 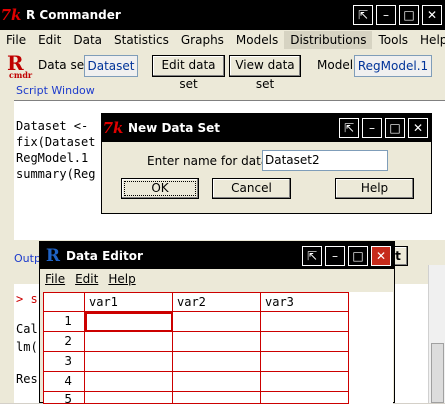 What do you see at coordinates (20, 65) in the screenshot?
I see `rcmdr-logo: Rcmdr` at bounding box center [20, 65].